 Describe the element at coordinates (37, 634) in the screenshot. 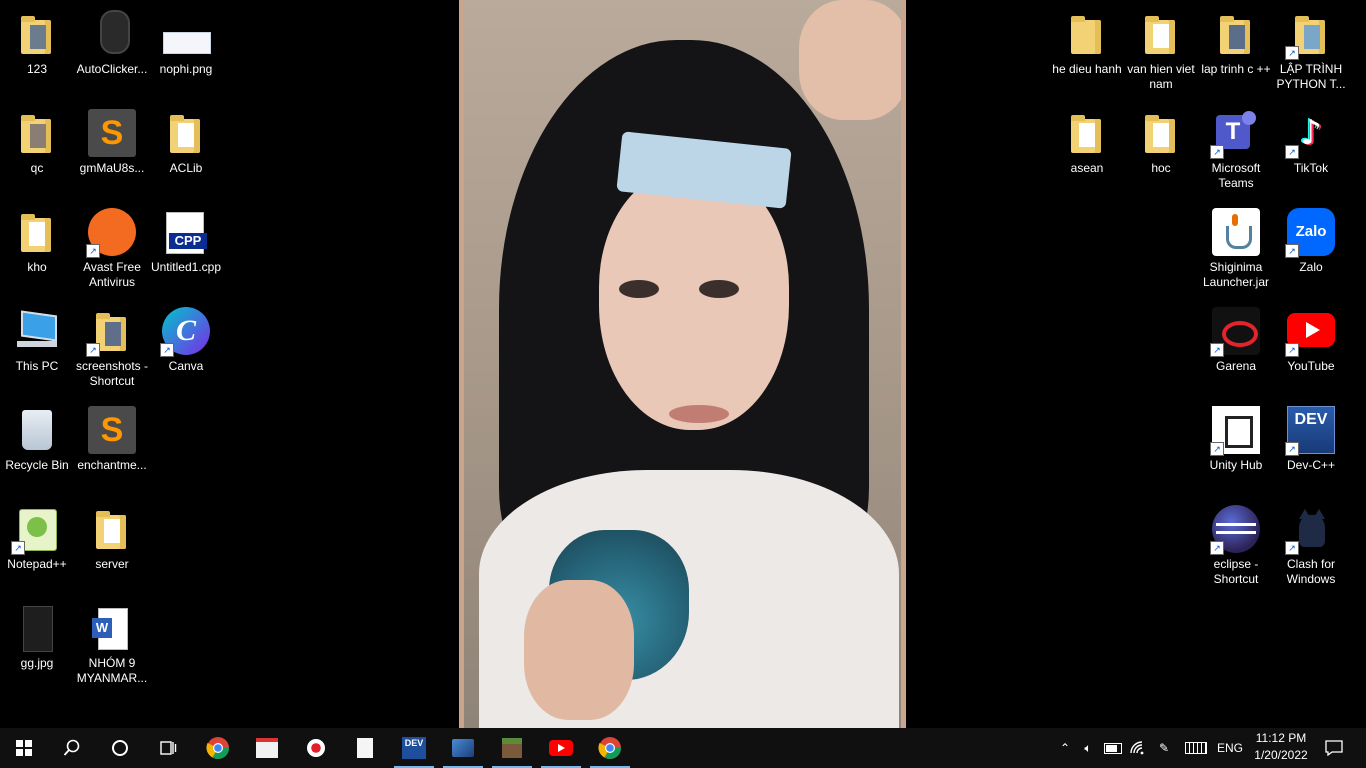

I see `desktop-icon-gg-jpg: gg.jpg` at that location.